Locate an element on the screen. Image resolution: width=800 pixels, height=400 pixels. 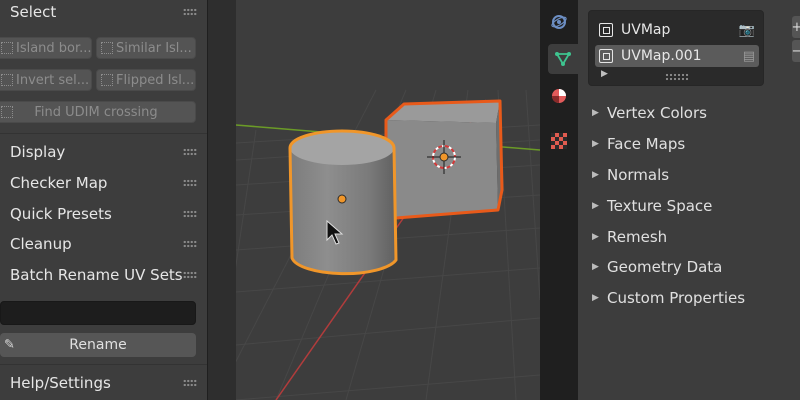
face-maps-panel-header: ▶ Face Maps is located at coordinates (638, 144).